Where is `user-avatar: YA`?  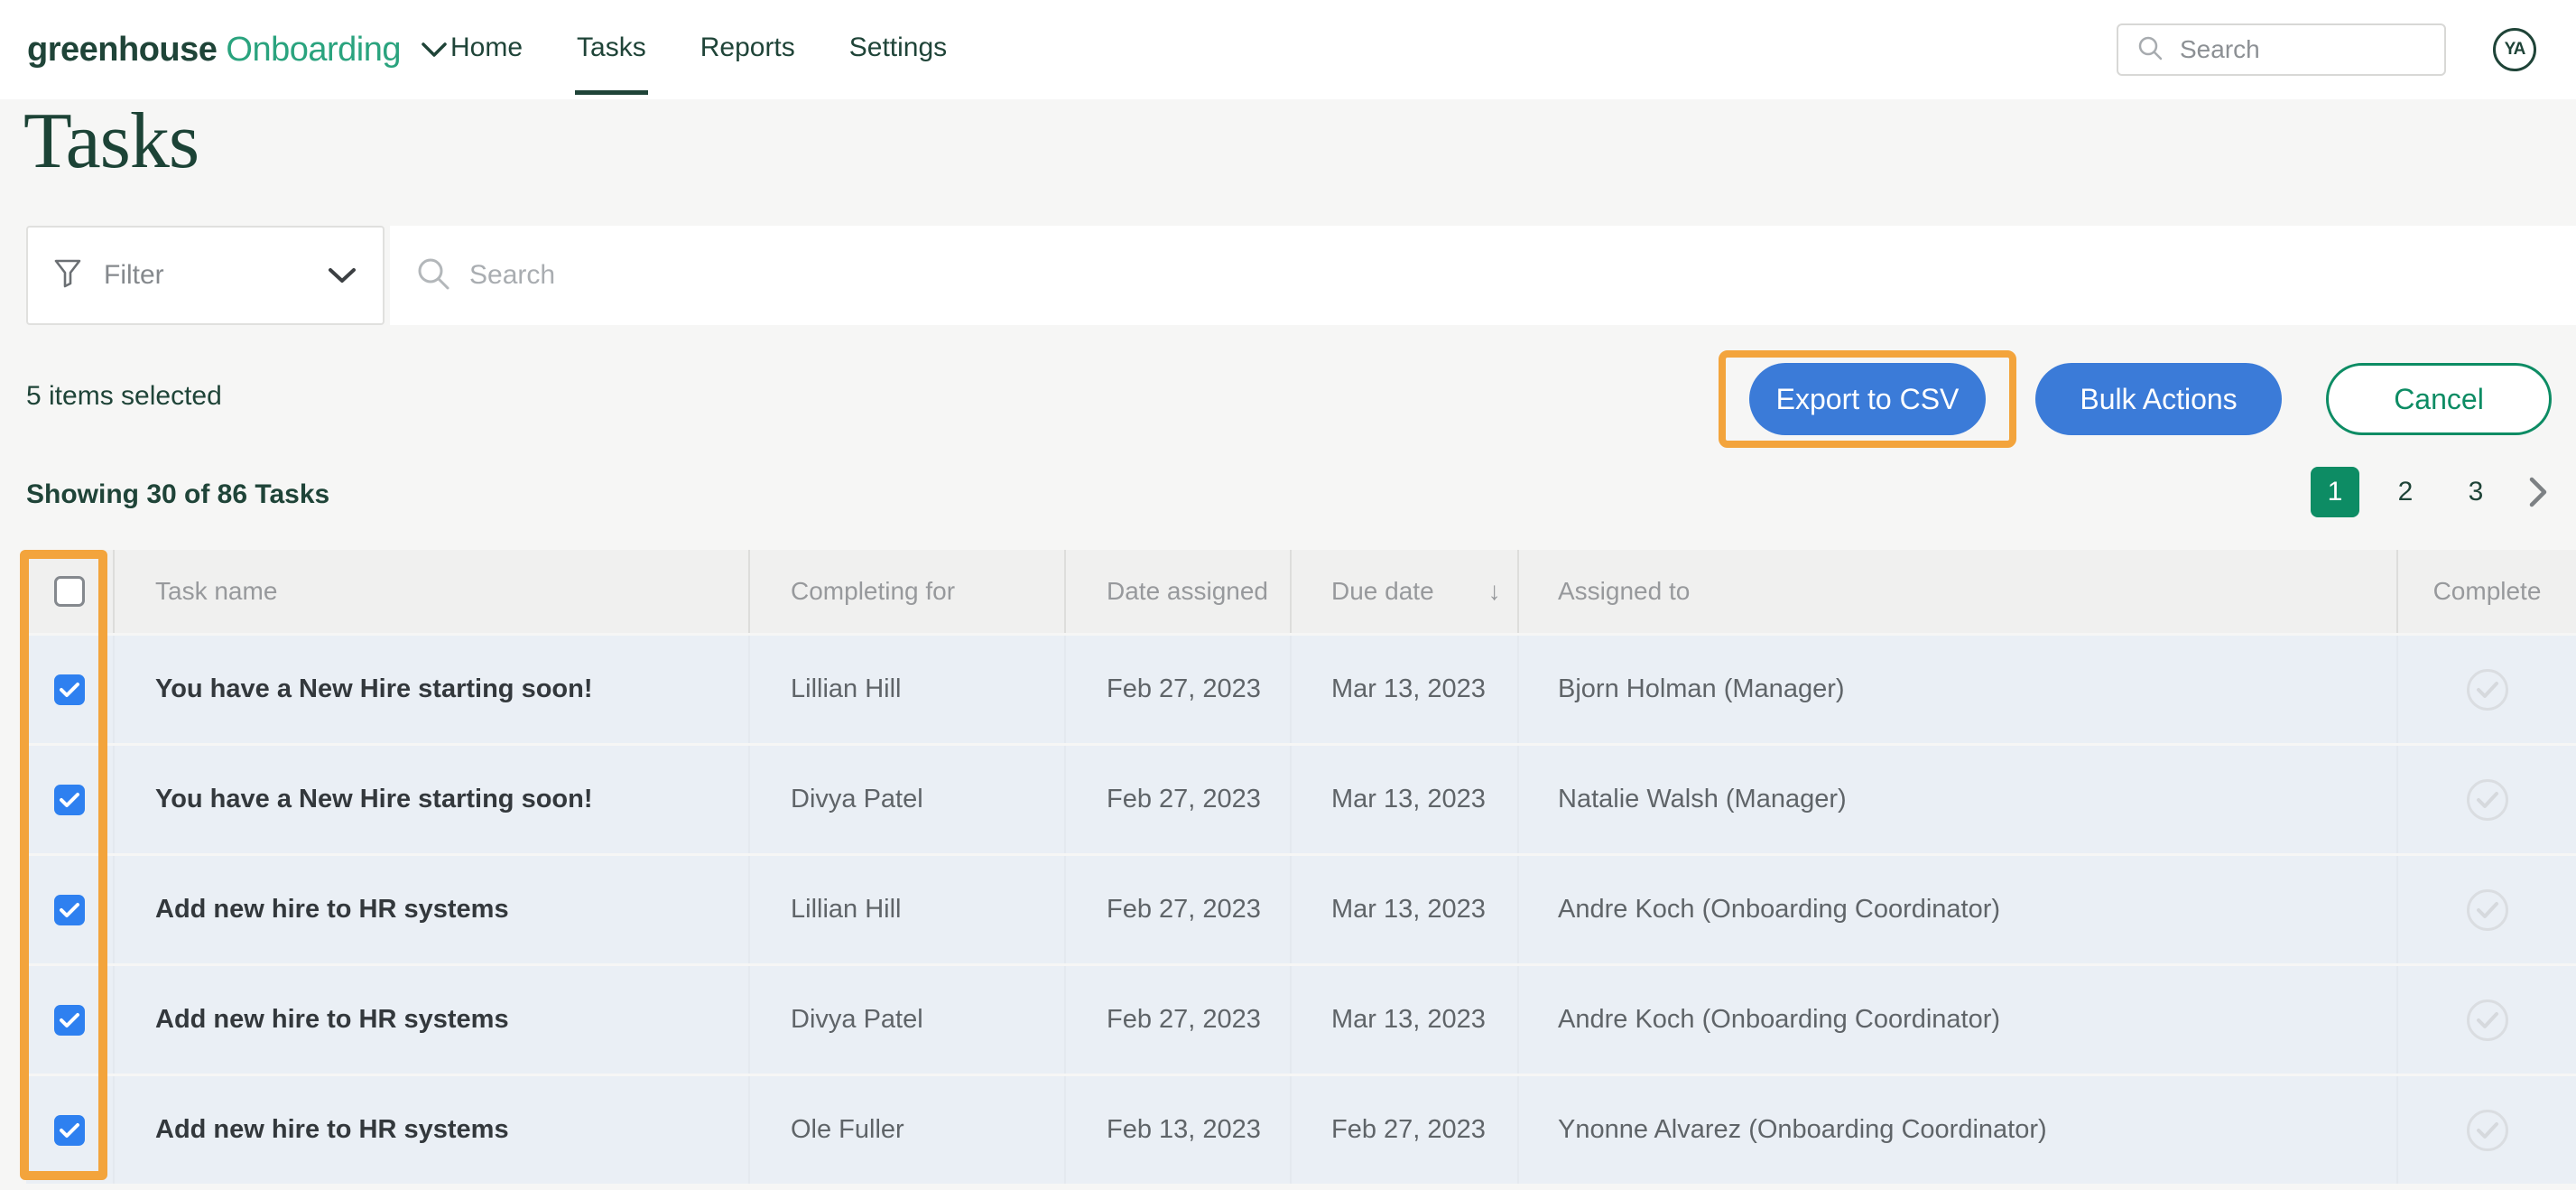
user-avatar: YA is located at coordinates (2514, 49).